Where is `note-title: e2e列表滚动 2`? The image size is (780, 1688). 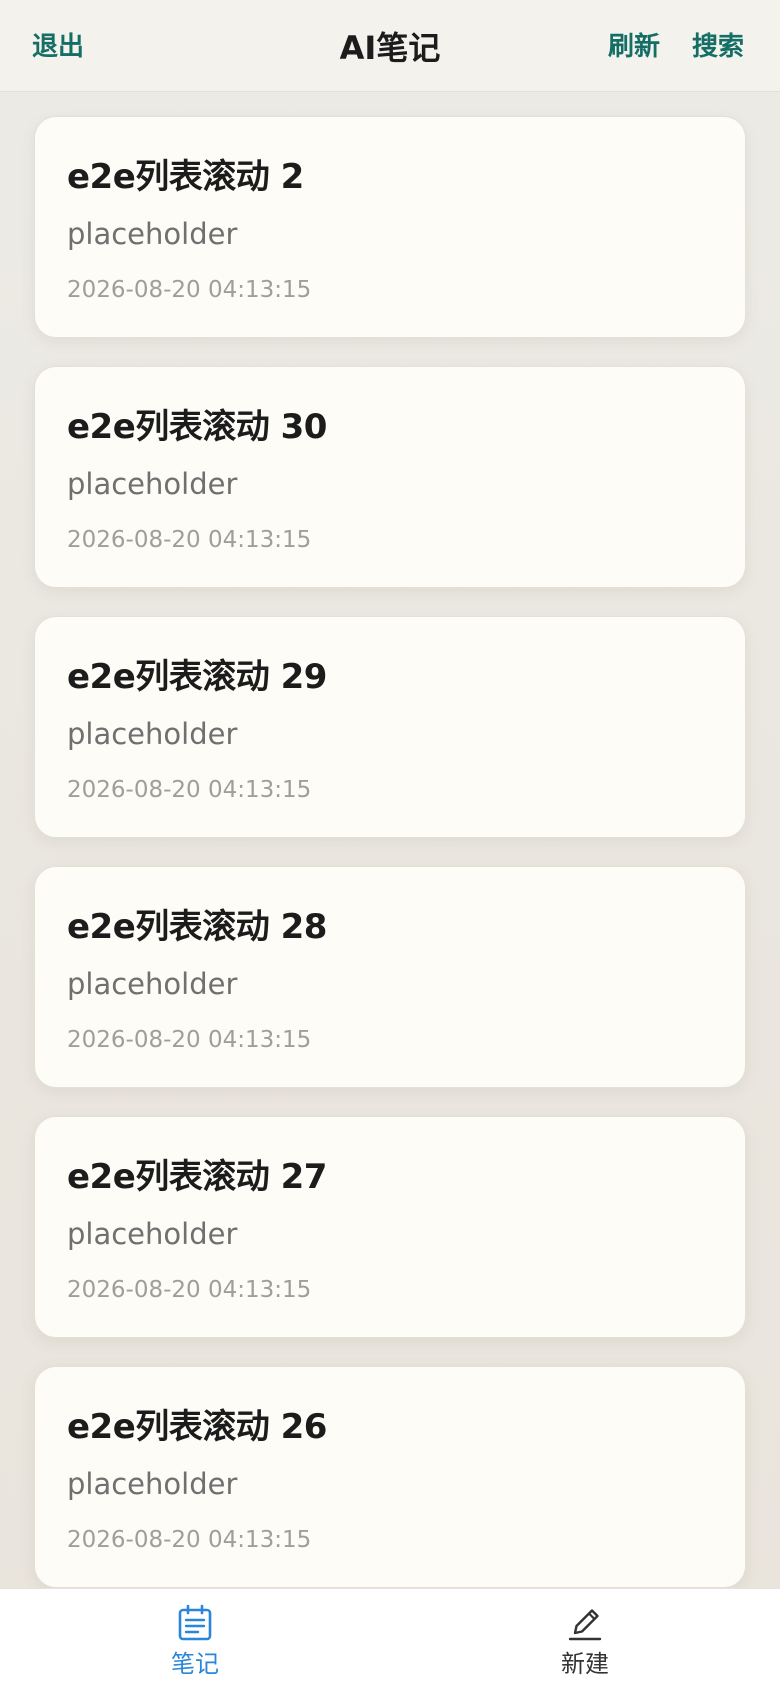
note-title: e2e列表滚动 2 is located at coordinates (185, 177).